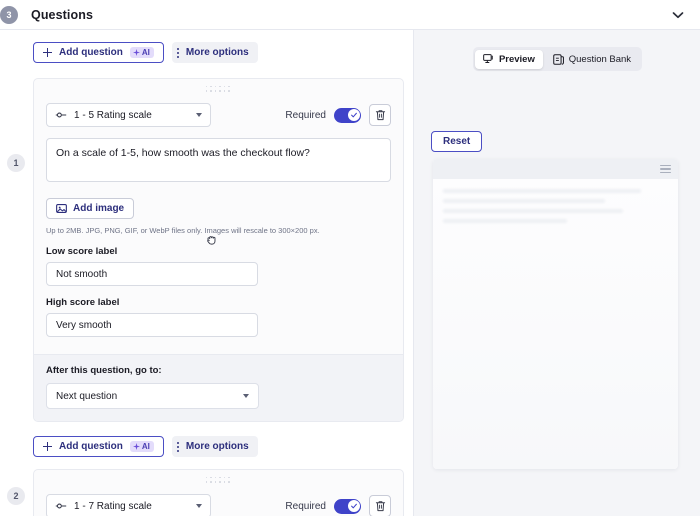 This screenshot has height=516, width=700. I want to click on mock-browser-bar, so click(555, 169).